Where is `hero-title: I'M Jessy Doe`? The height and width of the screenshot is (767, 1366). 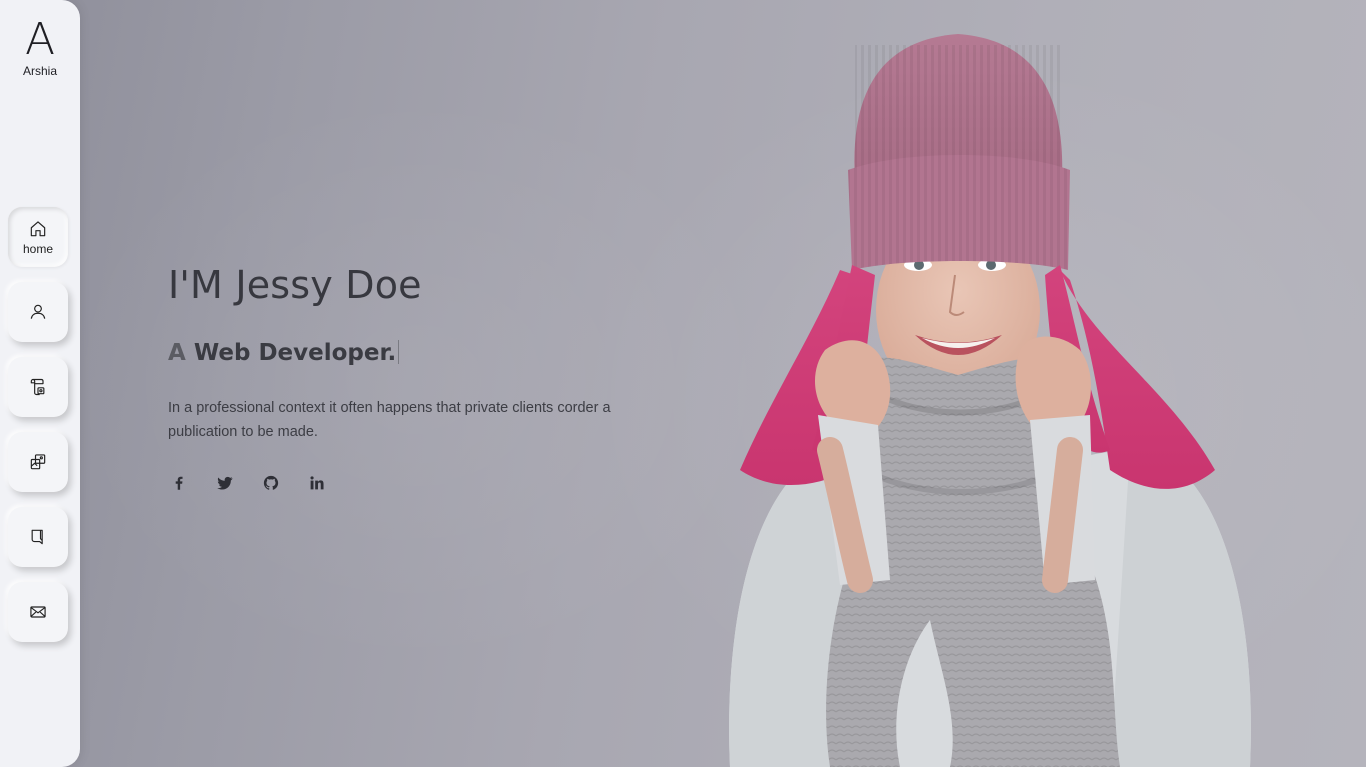
hero-title: I'M Jessy Doe is located at coordinates (295, 285).